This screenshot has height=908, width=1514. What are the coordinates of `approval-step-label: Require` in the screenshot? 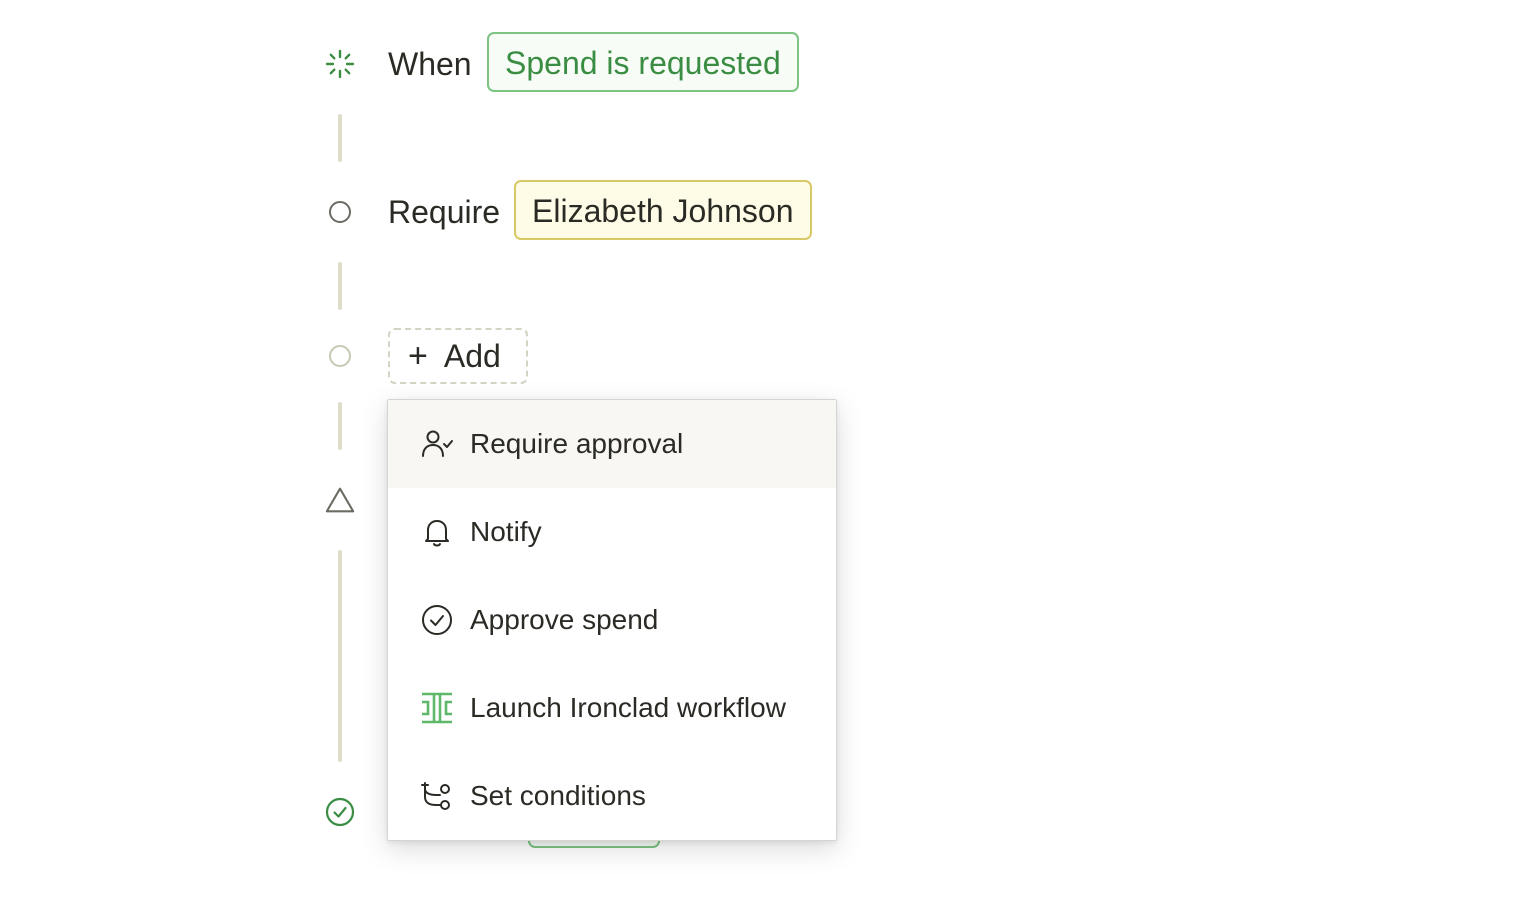 It's located at (444, 212).